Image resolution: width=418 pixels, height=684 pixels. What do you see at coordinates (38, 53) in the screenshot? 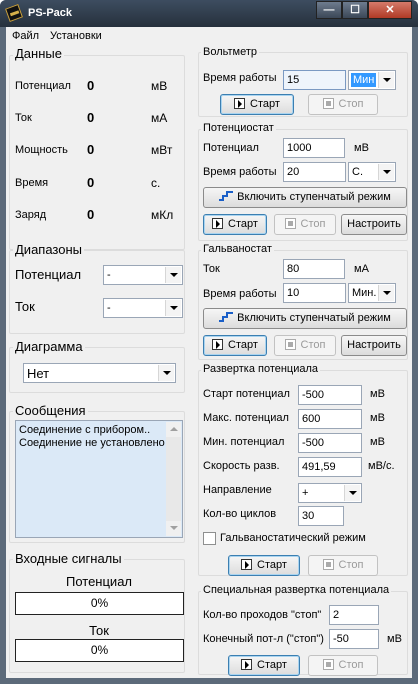
I see `data-group-title: Данные` at bounding box center [38, 53].